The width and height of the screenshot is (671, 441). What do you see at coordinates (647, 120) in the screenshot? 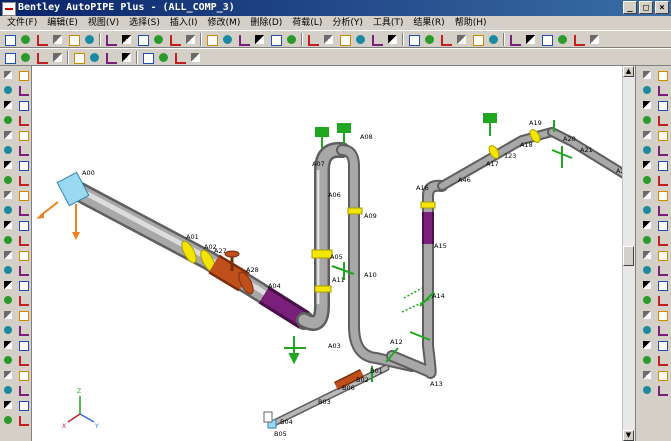
I see `right-tool-7-button` at bounding box center [647, 120].